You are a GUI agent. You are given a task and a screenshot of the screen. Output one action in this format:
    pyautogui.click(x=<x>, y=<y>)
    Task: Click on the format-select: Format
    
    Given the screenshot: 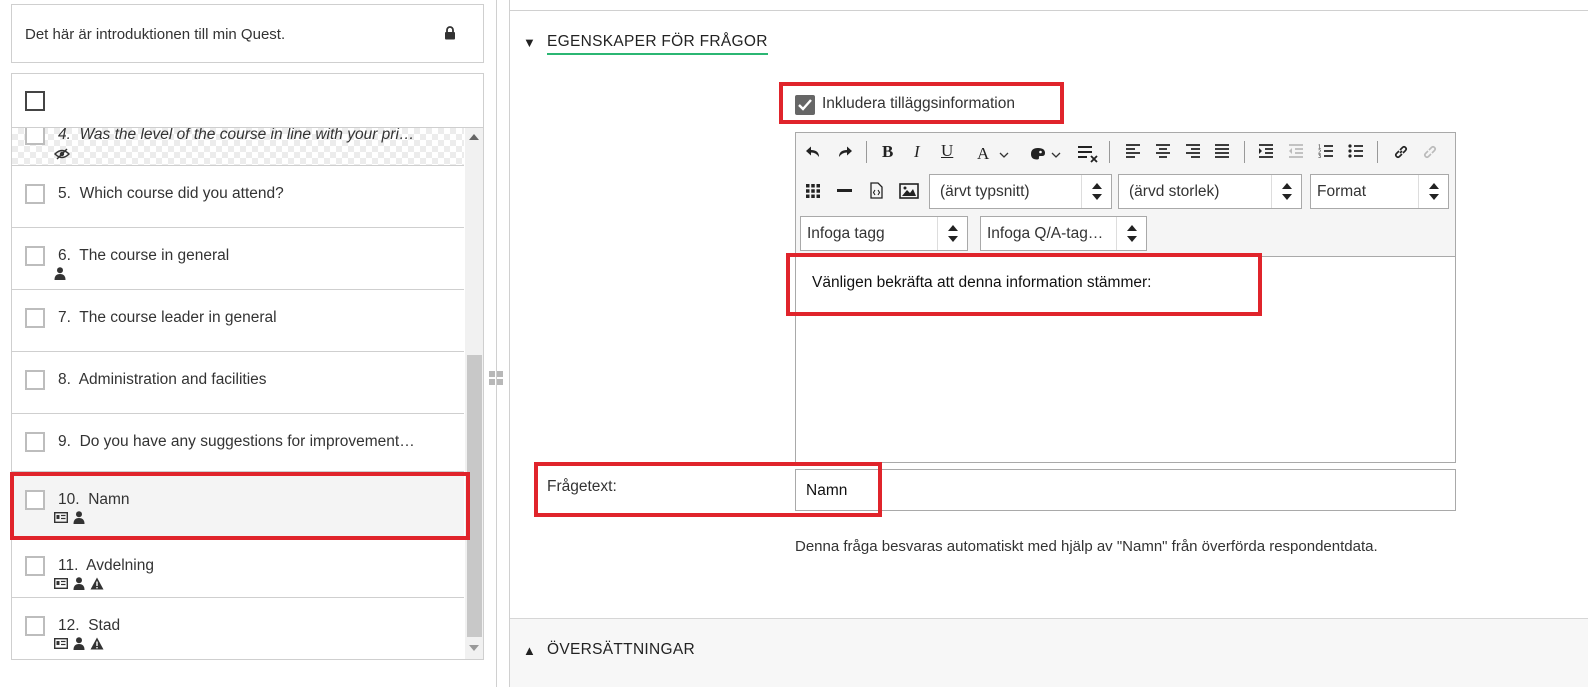 What is the action you would take?
    pyautogui.click(x=1379, y=191)
    